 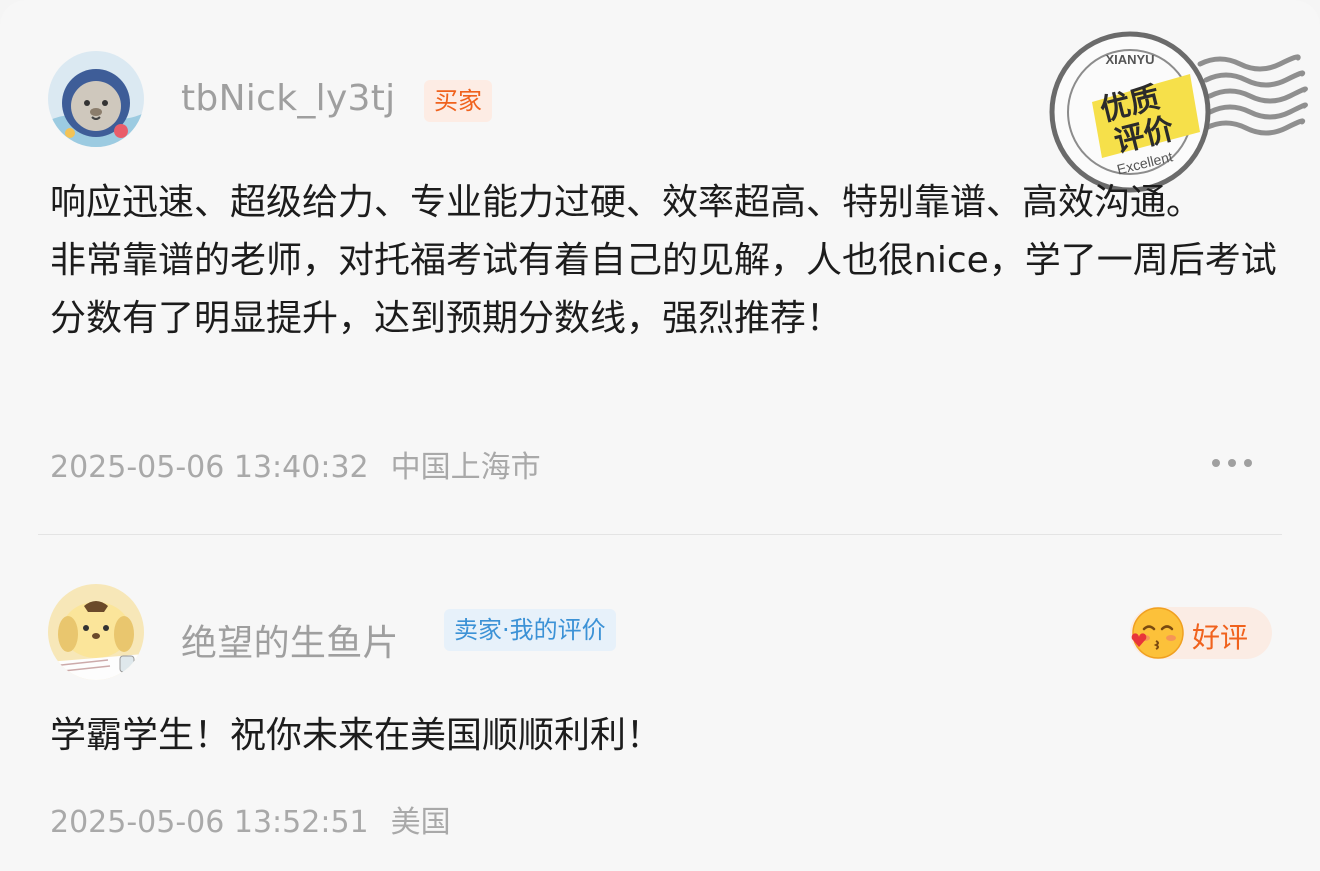 I want to click on timestamp: 2025-05-06 13:52:51, so click(x=209, y=822).